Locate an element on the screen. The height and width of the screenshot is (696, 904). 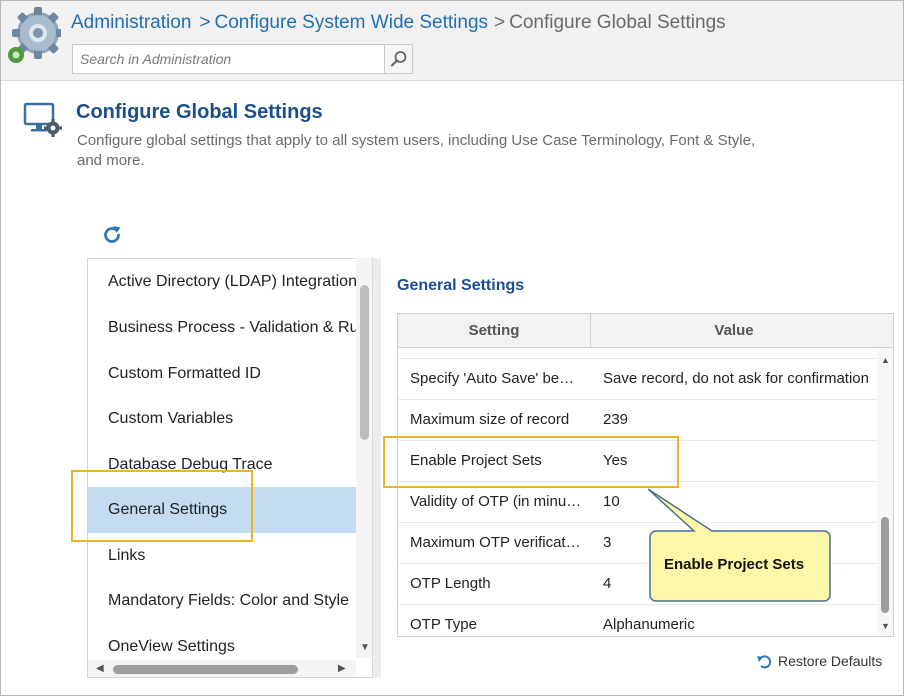
page-title: Configure Global Settings is located at coordinates (199, 112).